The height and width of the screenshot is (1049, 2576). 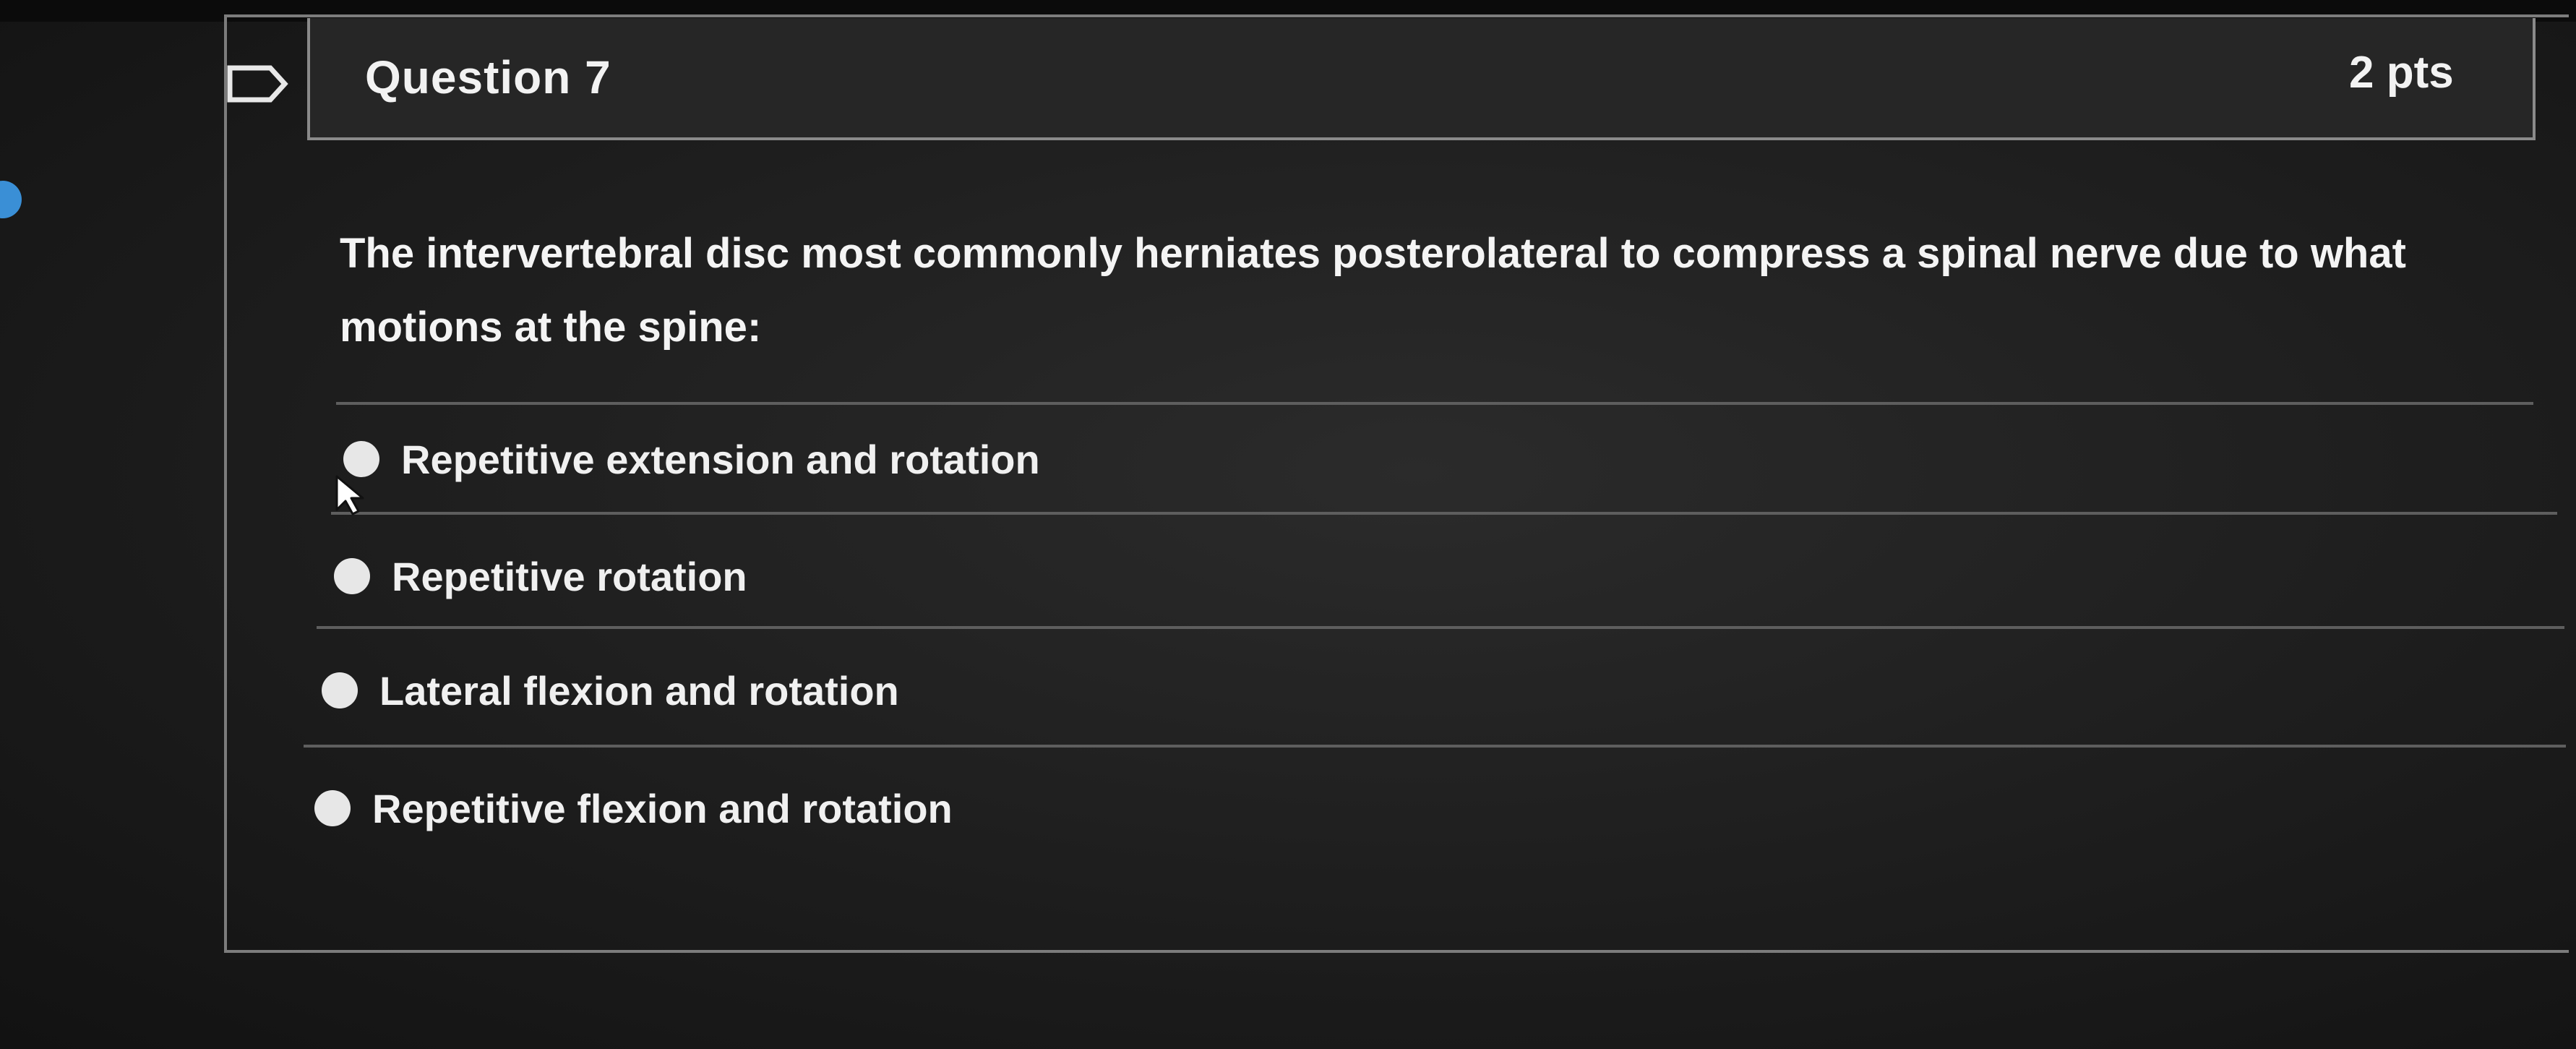 I want to click on flag-outline-icon, so click(x=257, y=84).